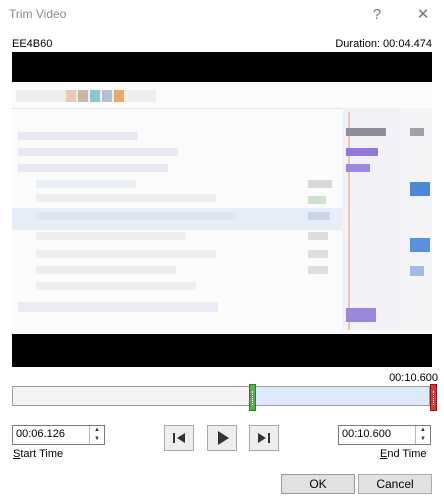 The image size is (444, 502). I want to click on start-time-up-icon: ▲, so click(97, 430).